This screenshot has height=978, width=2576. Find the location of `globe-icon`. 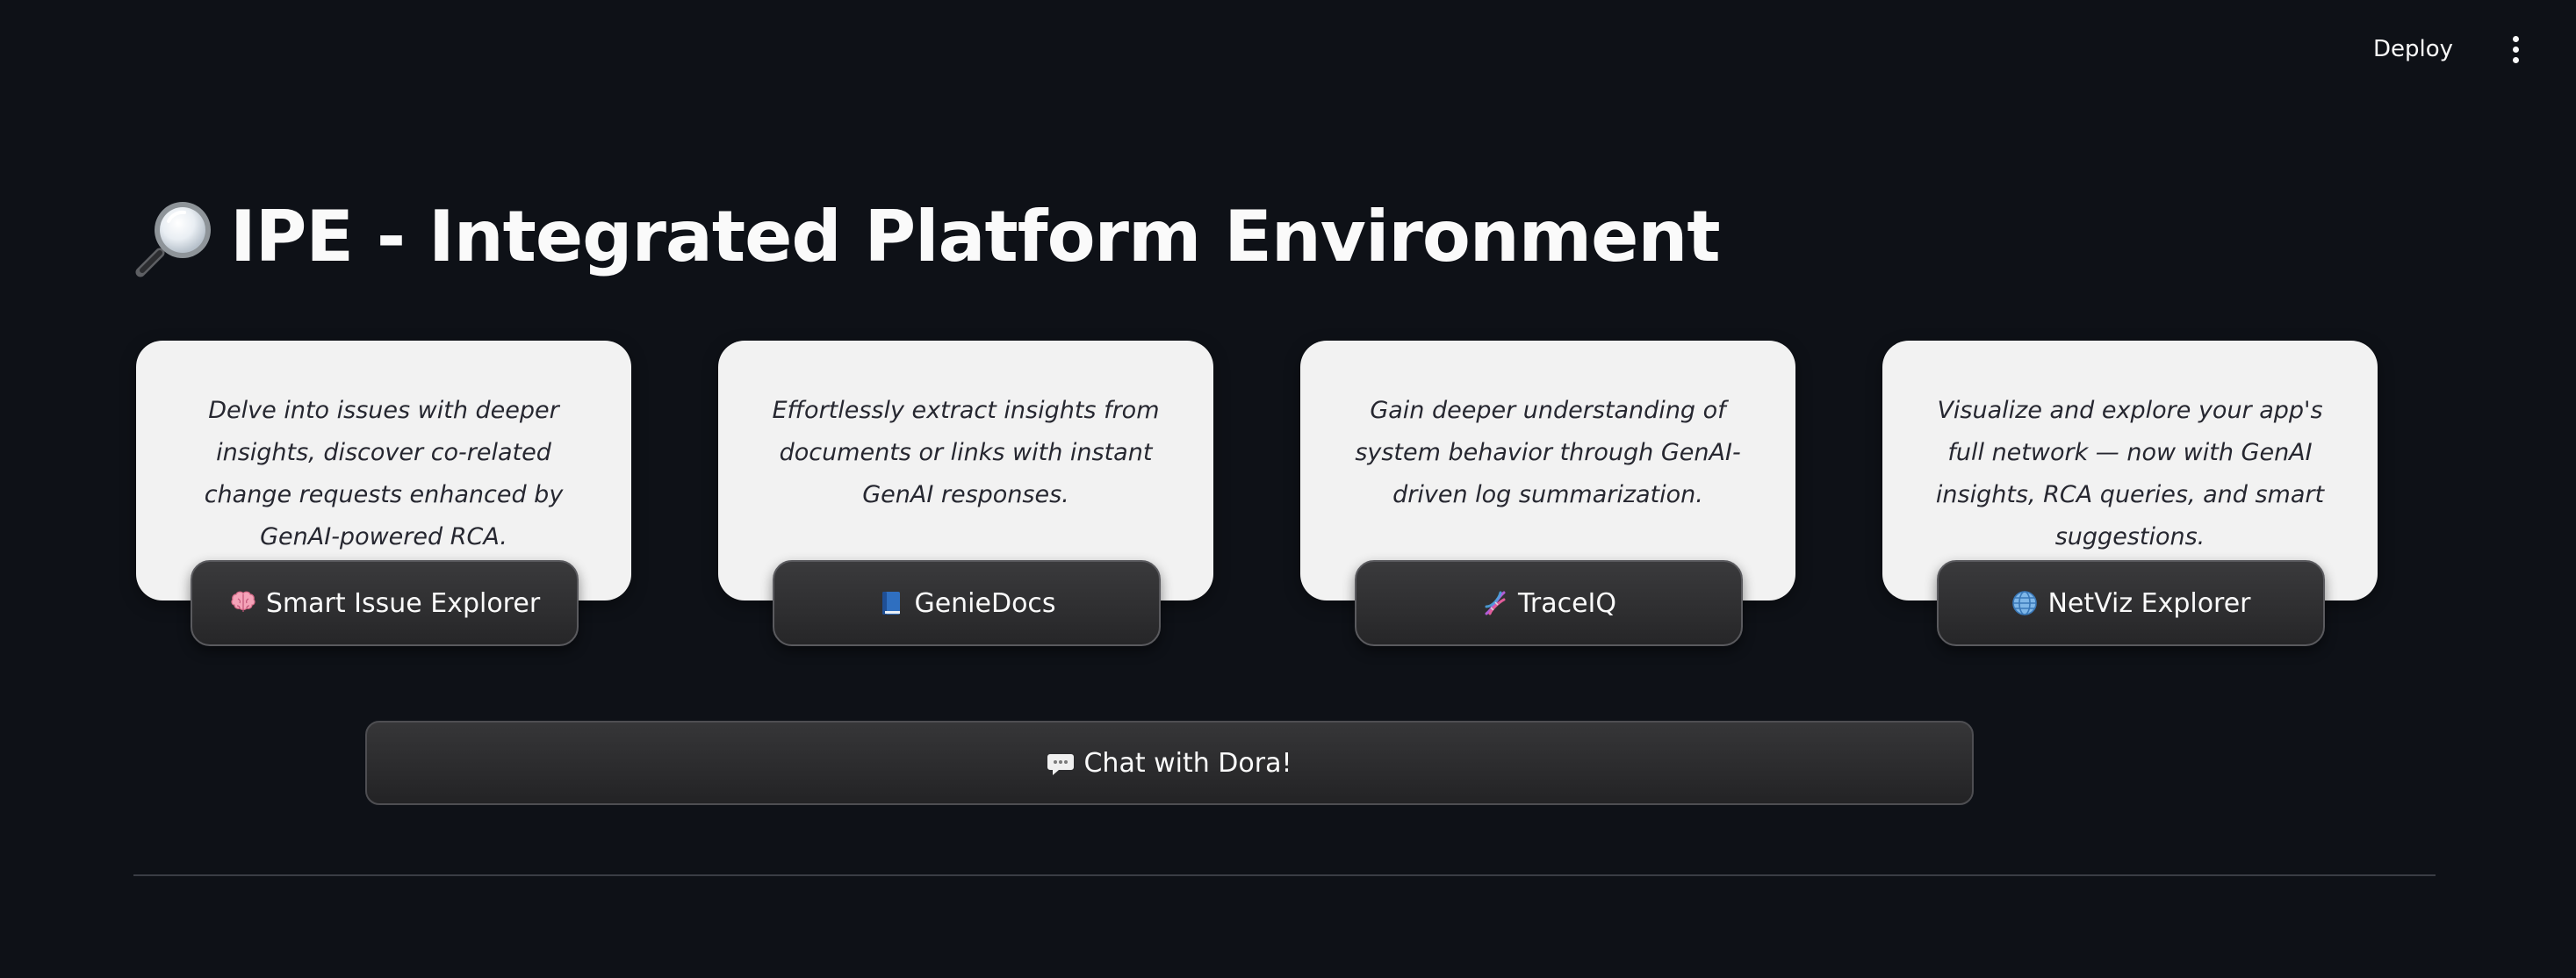

globe-icon is located at coordinates (2025, 603).